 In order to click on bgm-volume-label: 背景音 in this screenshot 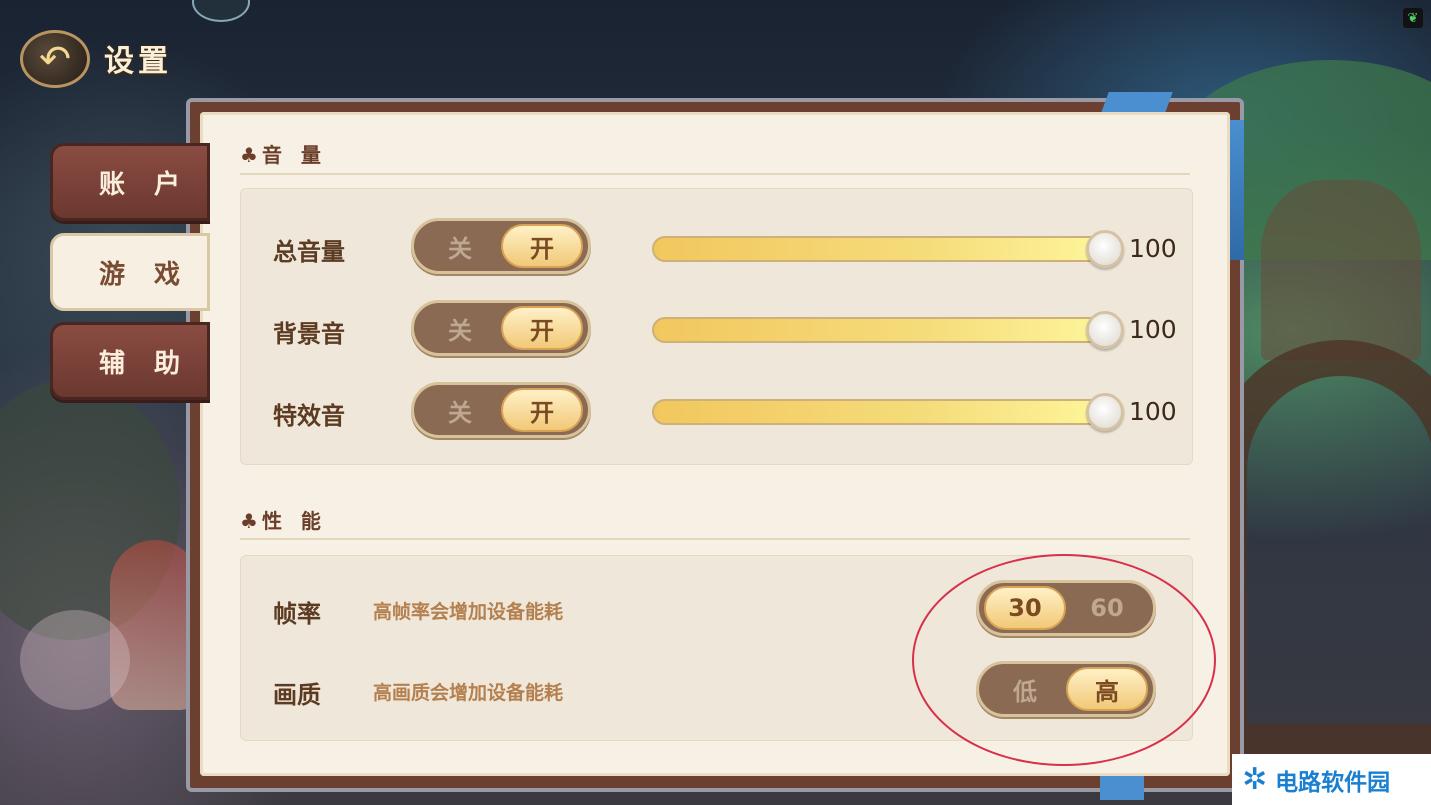, I will do `click(309, 334)`.